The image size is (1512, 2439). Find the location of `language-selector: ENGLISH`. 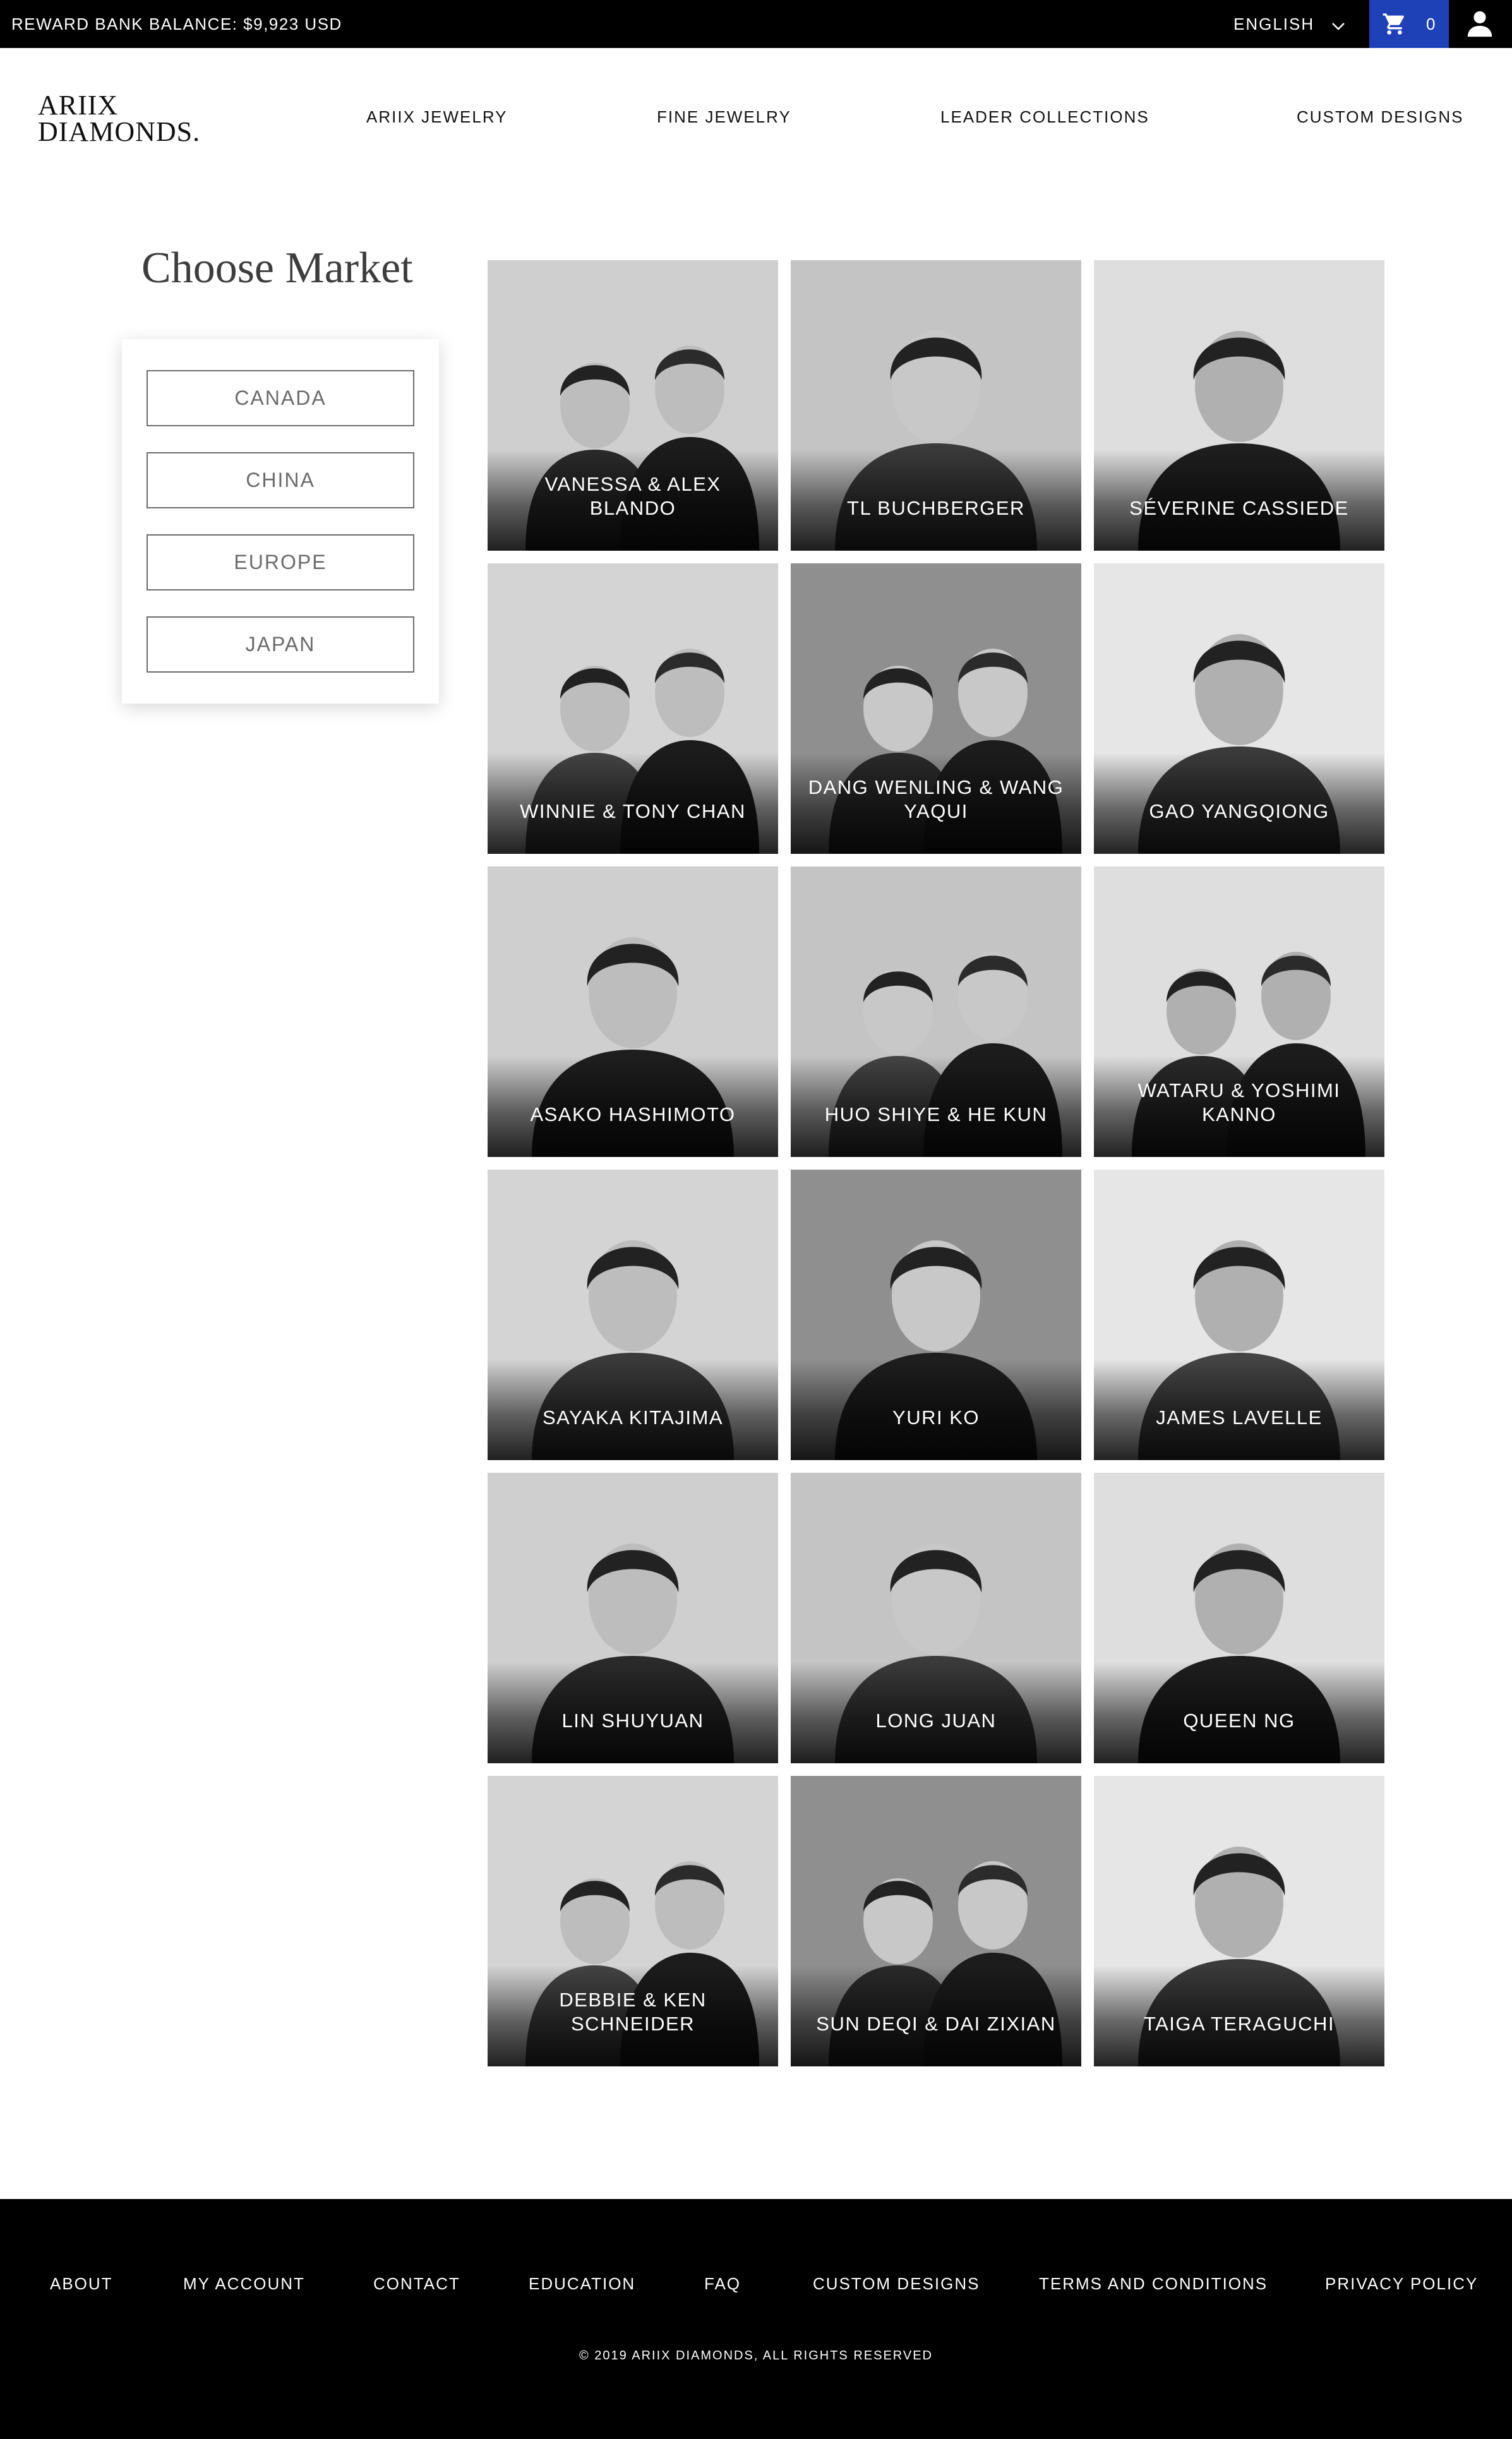

language-selector: ENGLISH is located at coordinates (1289, 24).